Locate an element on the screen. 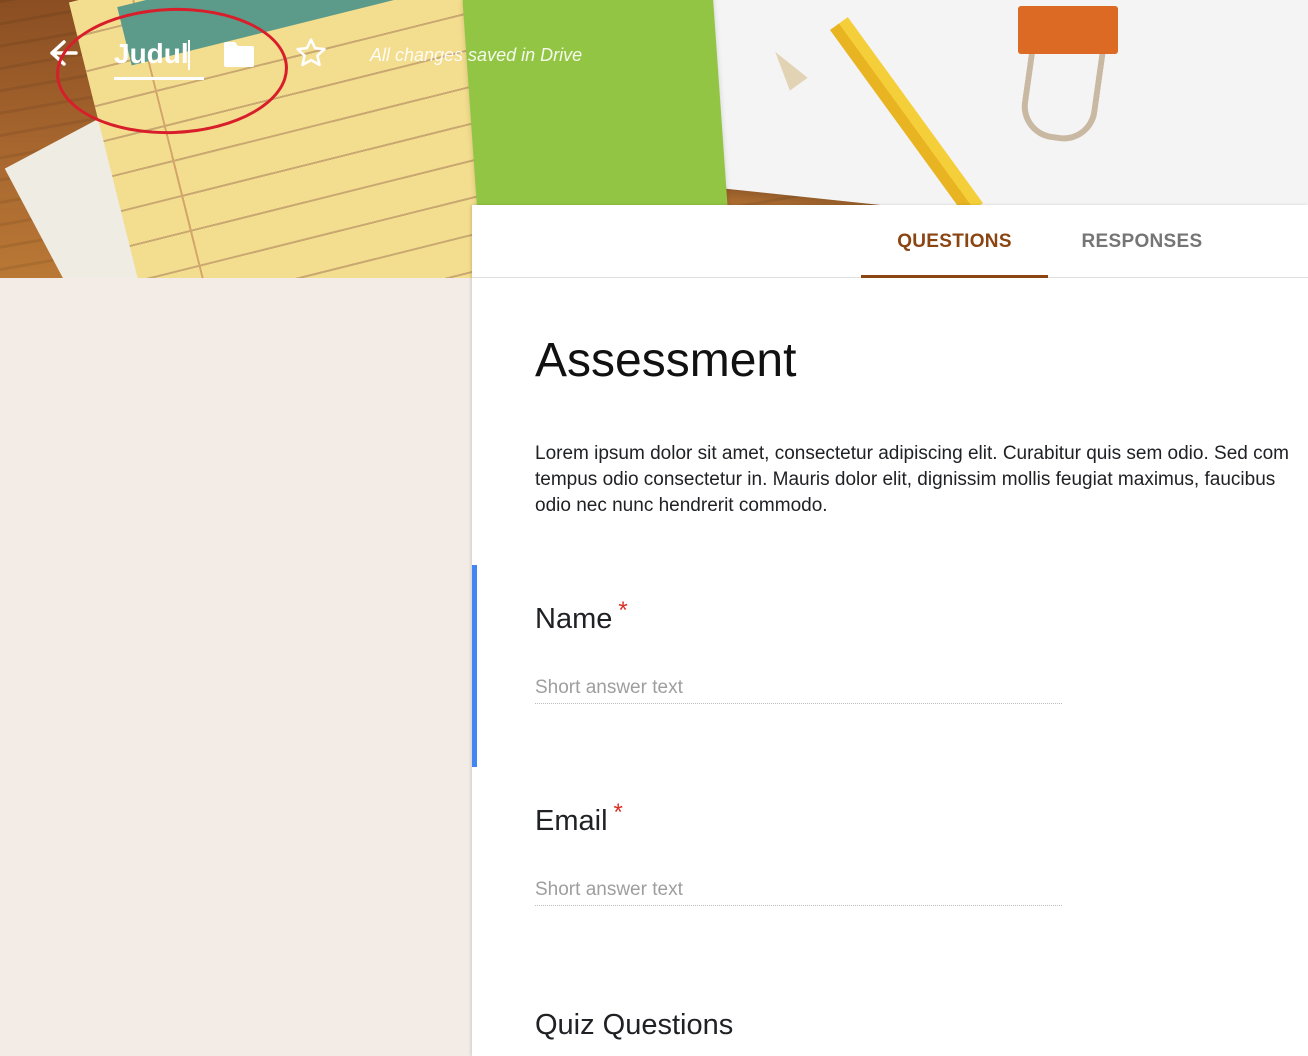 This screenshot has width=1308, height=1056. tab-bar: QUESTIONS RESPONSES is located at coordinates (890, 241).